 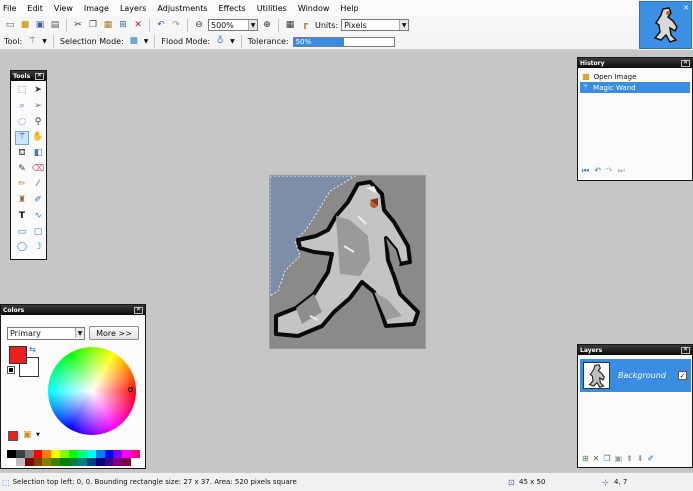 I want to click on grid-icon: ▦, so click(x=290, y=25).